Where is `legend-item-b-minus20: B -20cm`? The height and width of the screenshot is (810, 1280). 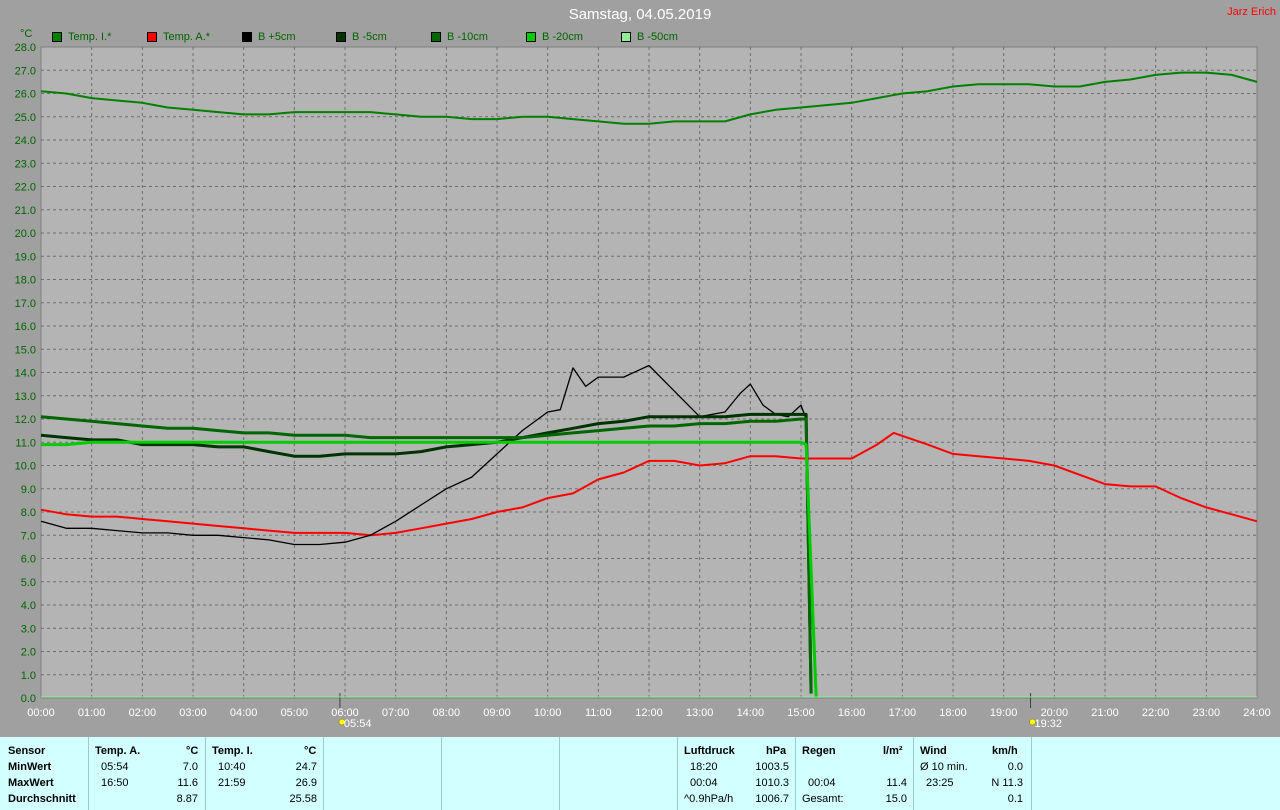
legend-item-b-minus20: B -20cm is located at coordinates (554, 37).